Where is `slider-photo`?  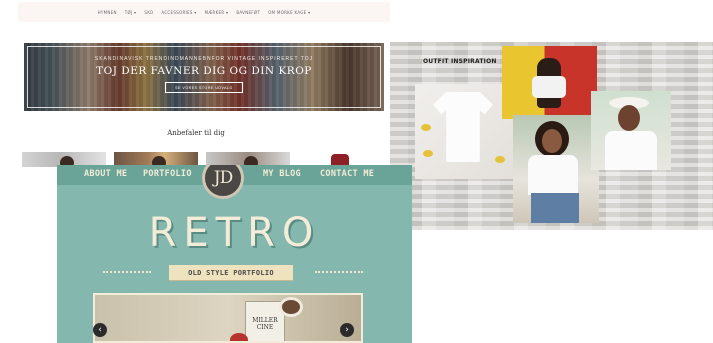
slider-photo is located at coordinates (228, 318).